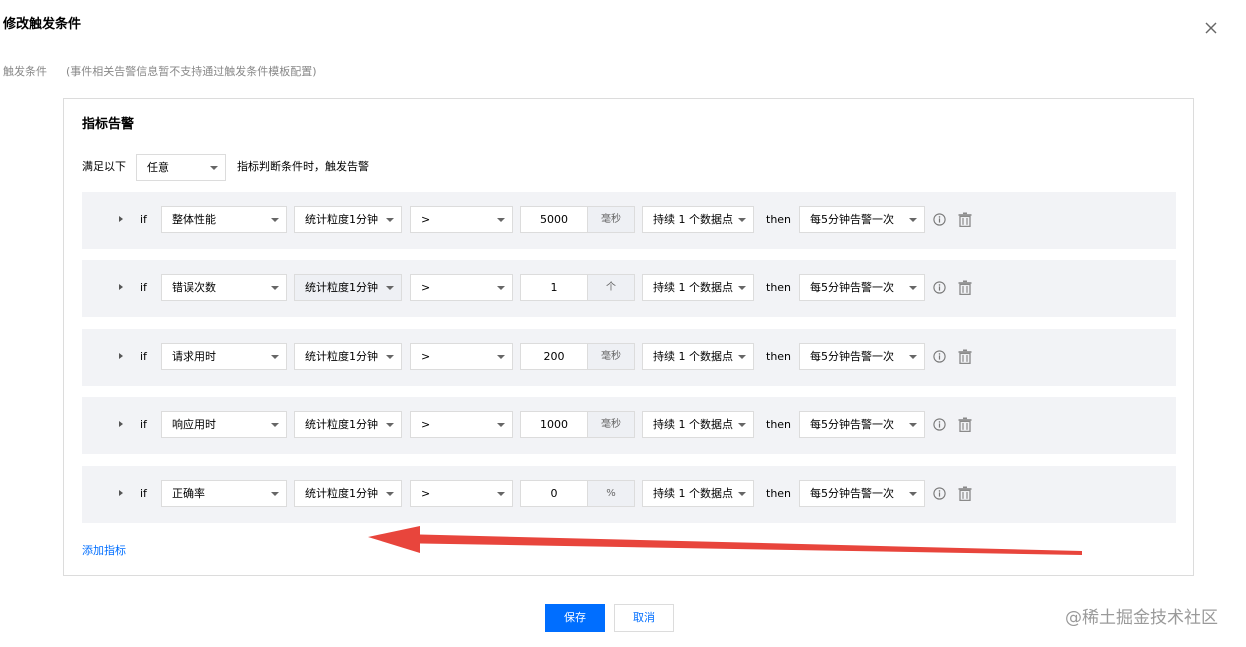 The width and height of the screenshot is (1246, 647). What do you see at coordinates (1211, 28) in the screenshot?
I see `close-icon` at bounding box center [1211, 28].